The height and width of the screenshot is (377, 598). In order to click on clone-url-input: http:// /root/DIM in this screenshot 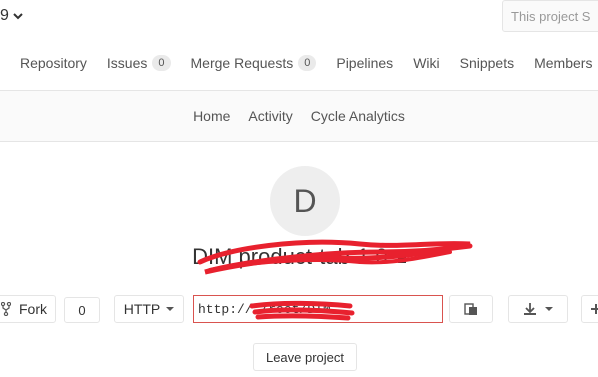, I will do `click(318, 309)`.